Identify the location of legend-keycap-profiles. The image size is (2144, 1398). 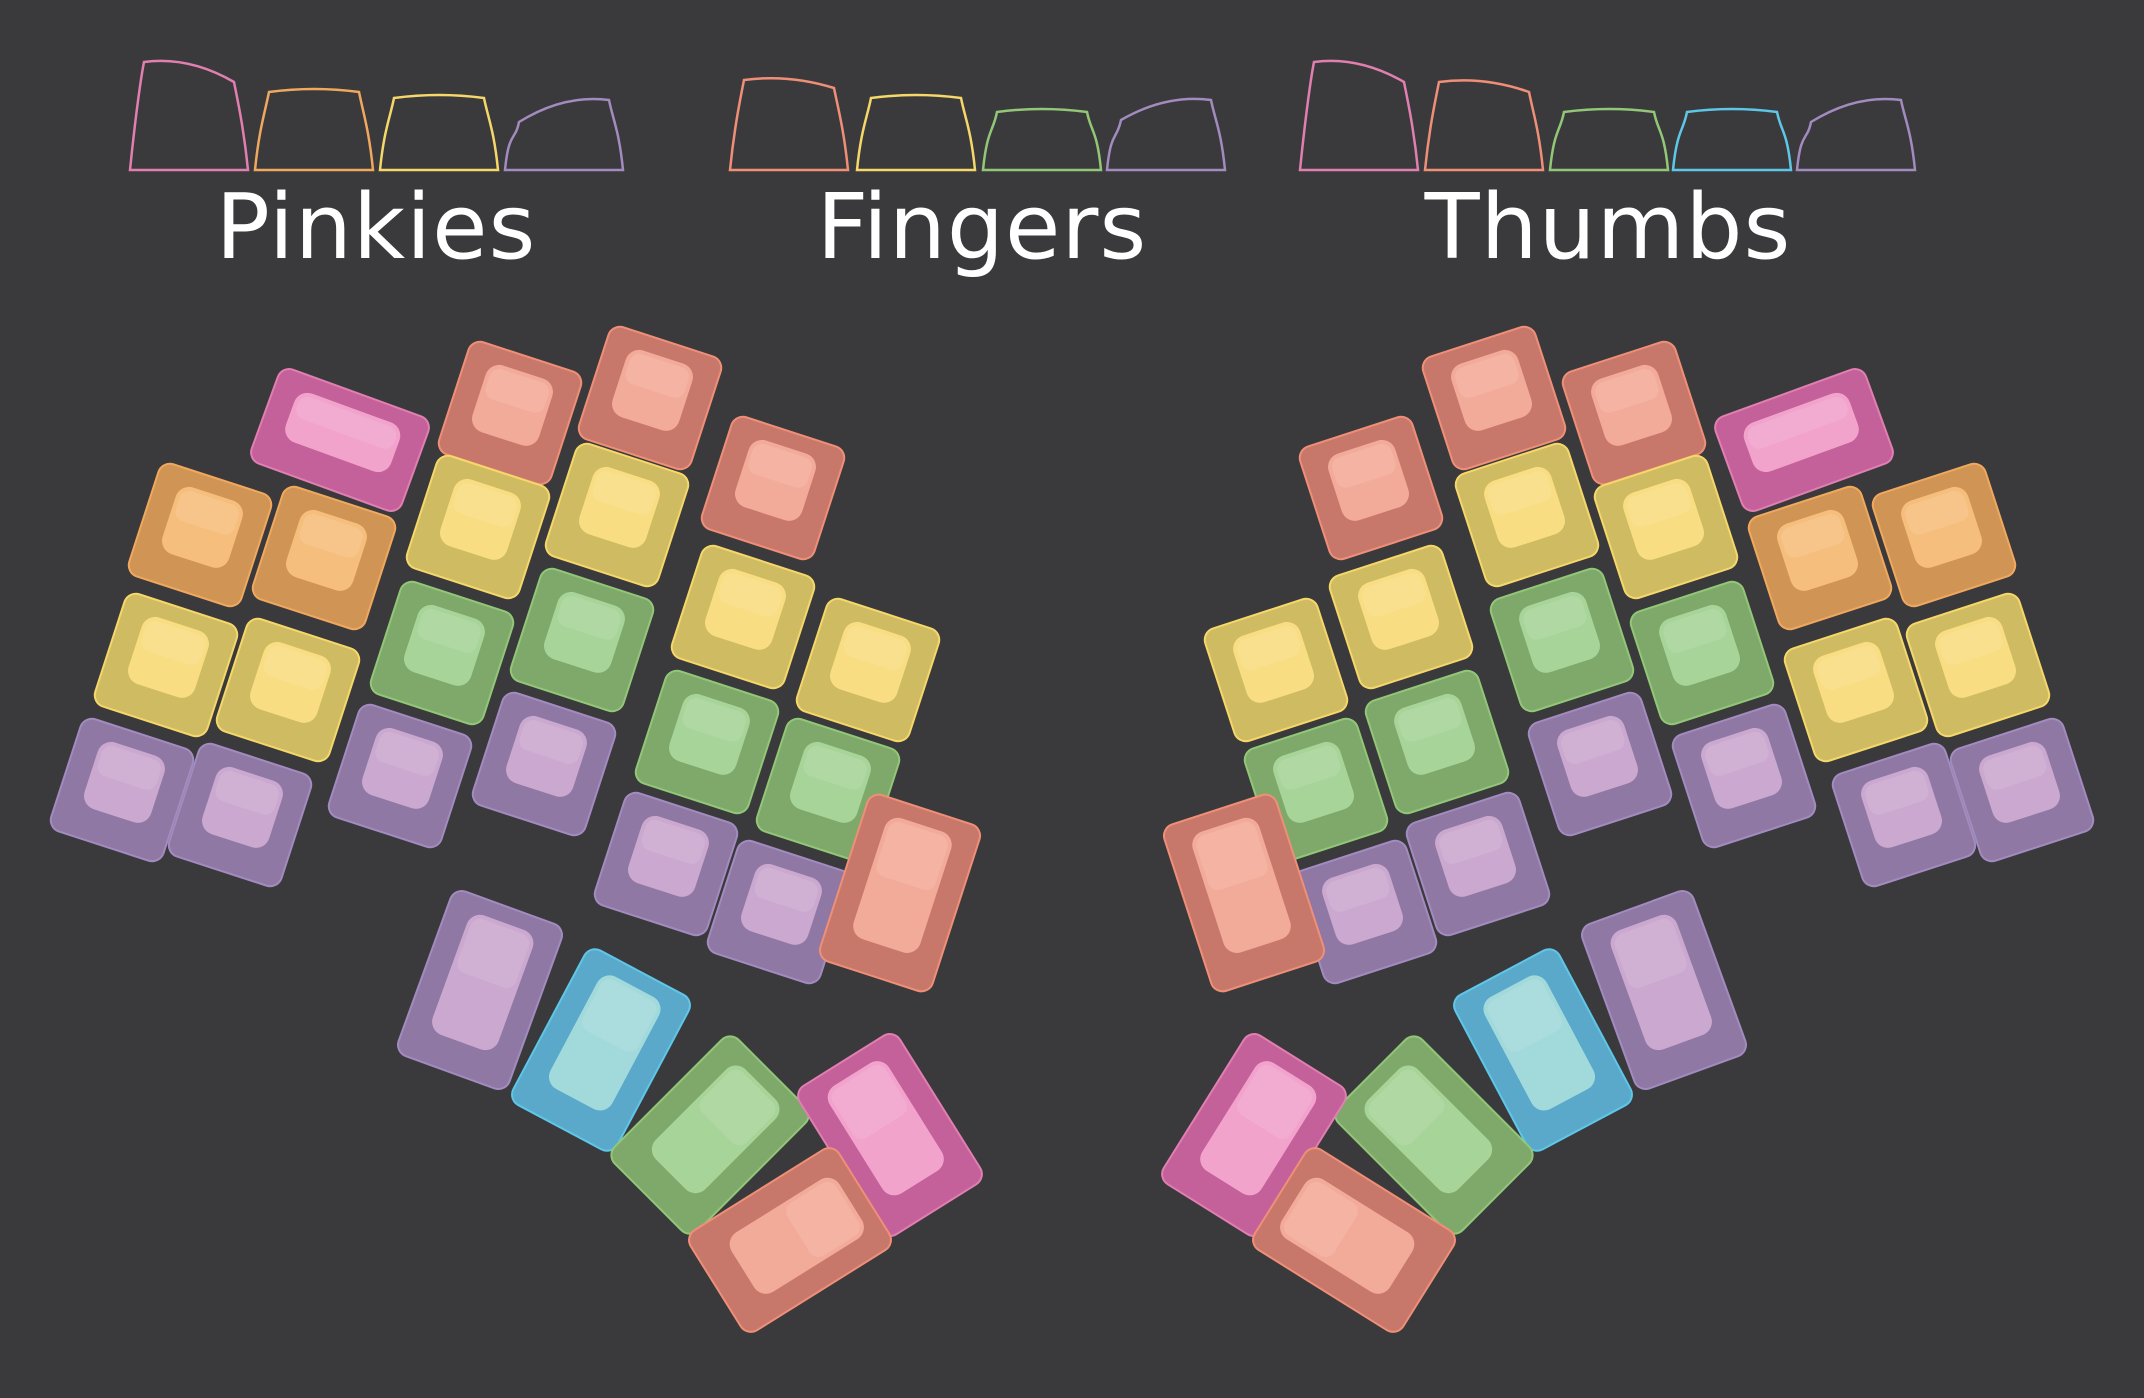
(1022, 115).